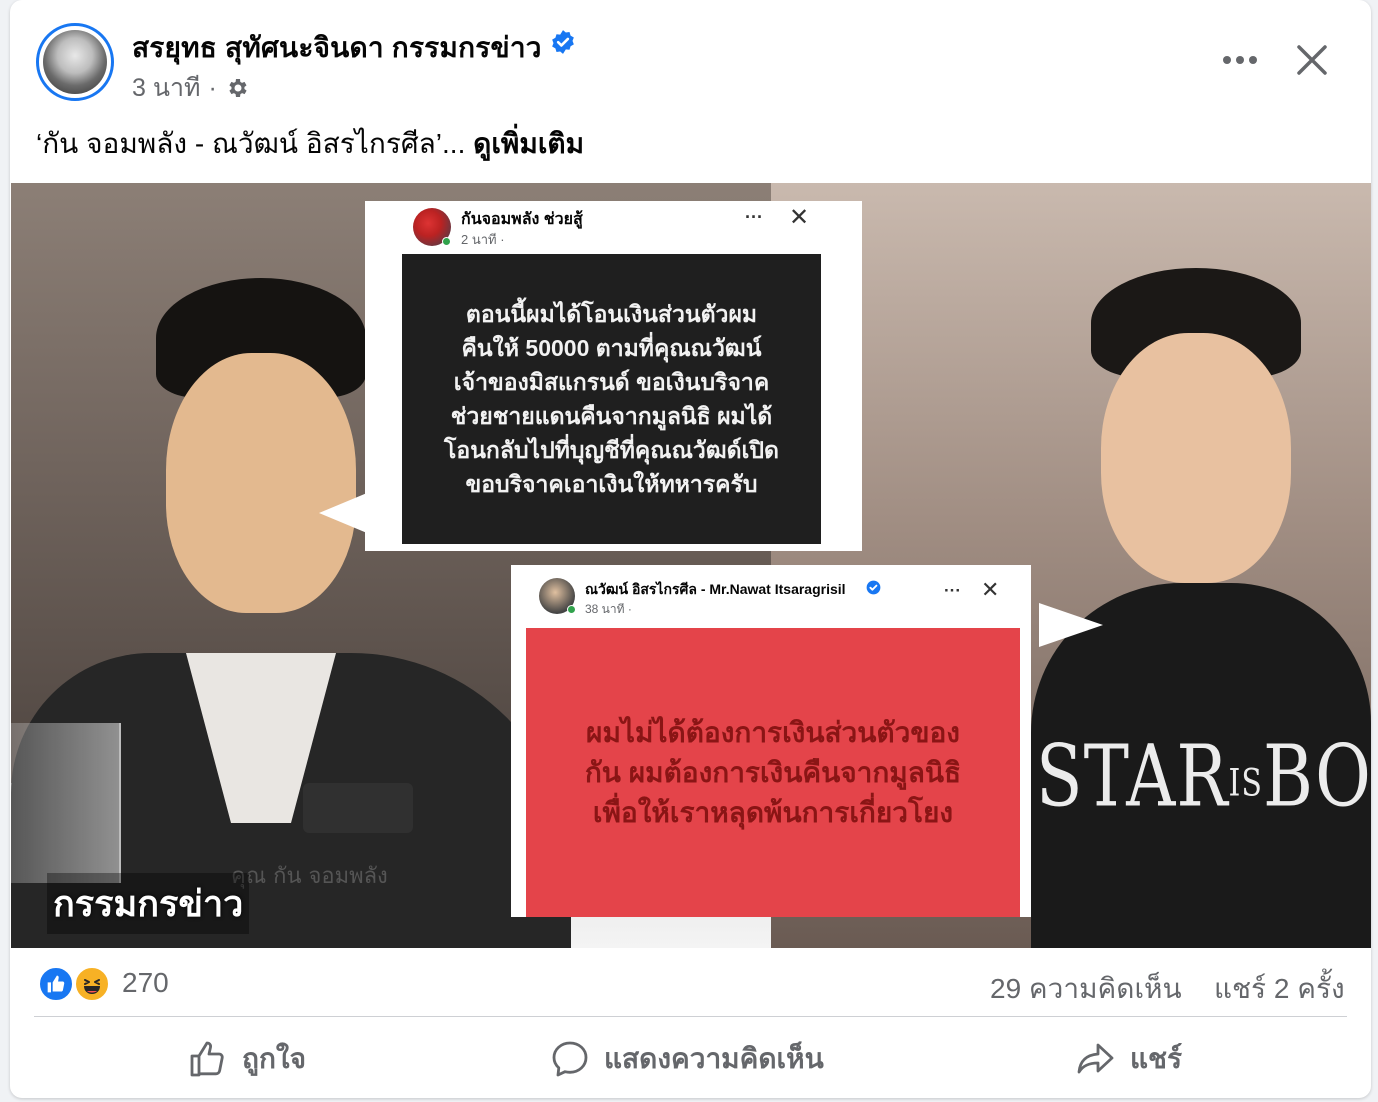 Image resolution: width=1378 pixels, height=1102 pixels. Describe the element at coordinates (690, 1016) in the screenshot. I see `actions-divider` at that location.